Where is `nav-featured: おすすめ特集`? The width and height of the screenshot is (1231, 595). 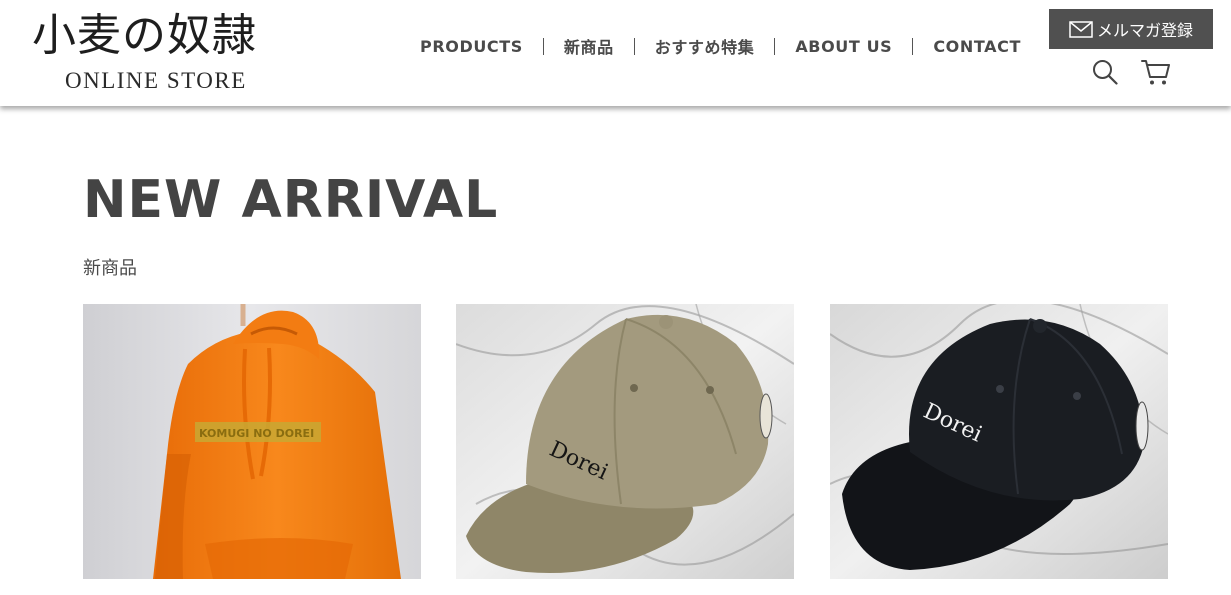 nav-featured: おすすめ特集 is located at coordinates (705, 46).